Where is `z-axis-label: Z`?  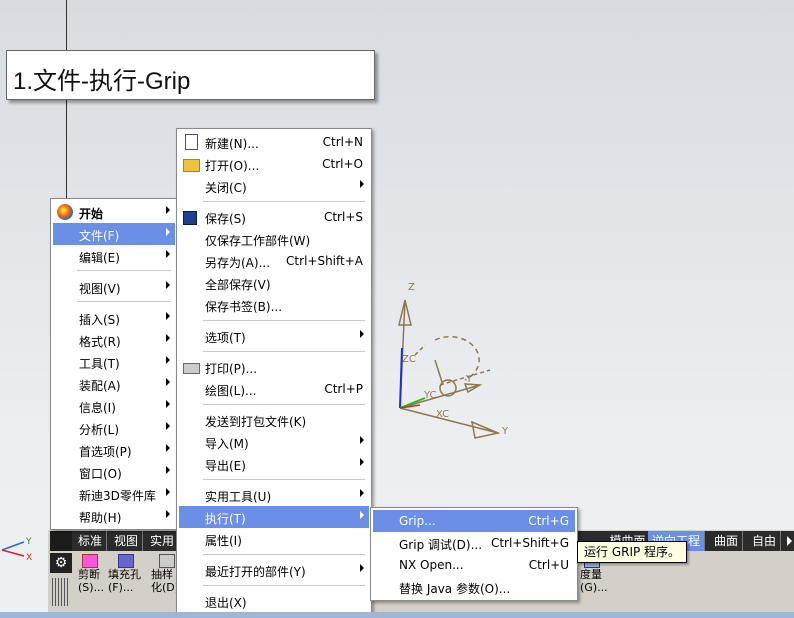
z-axis-label: Z is located at coordinates (411, 287).